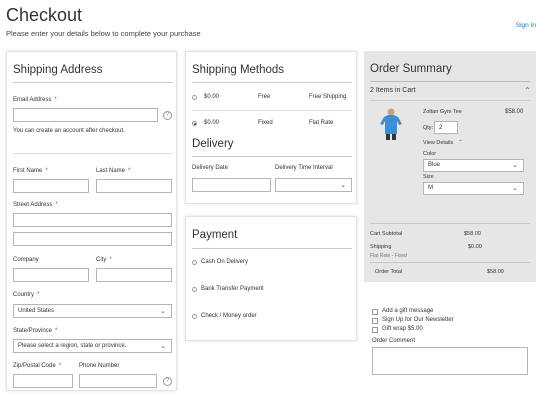 The width and height of the screenshot is (548, 395). Describe the element at coordinates (375, 312) in the screenshot. I see `gift-message-checkbox` at that location.